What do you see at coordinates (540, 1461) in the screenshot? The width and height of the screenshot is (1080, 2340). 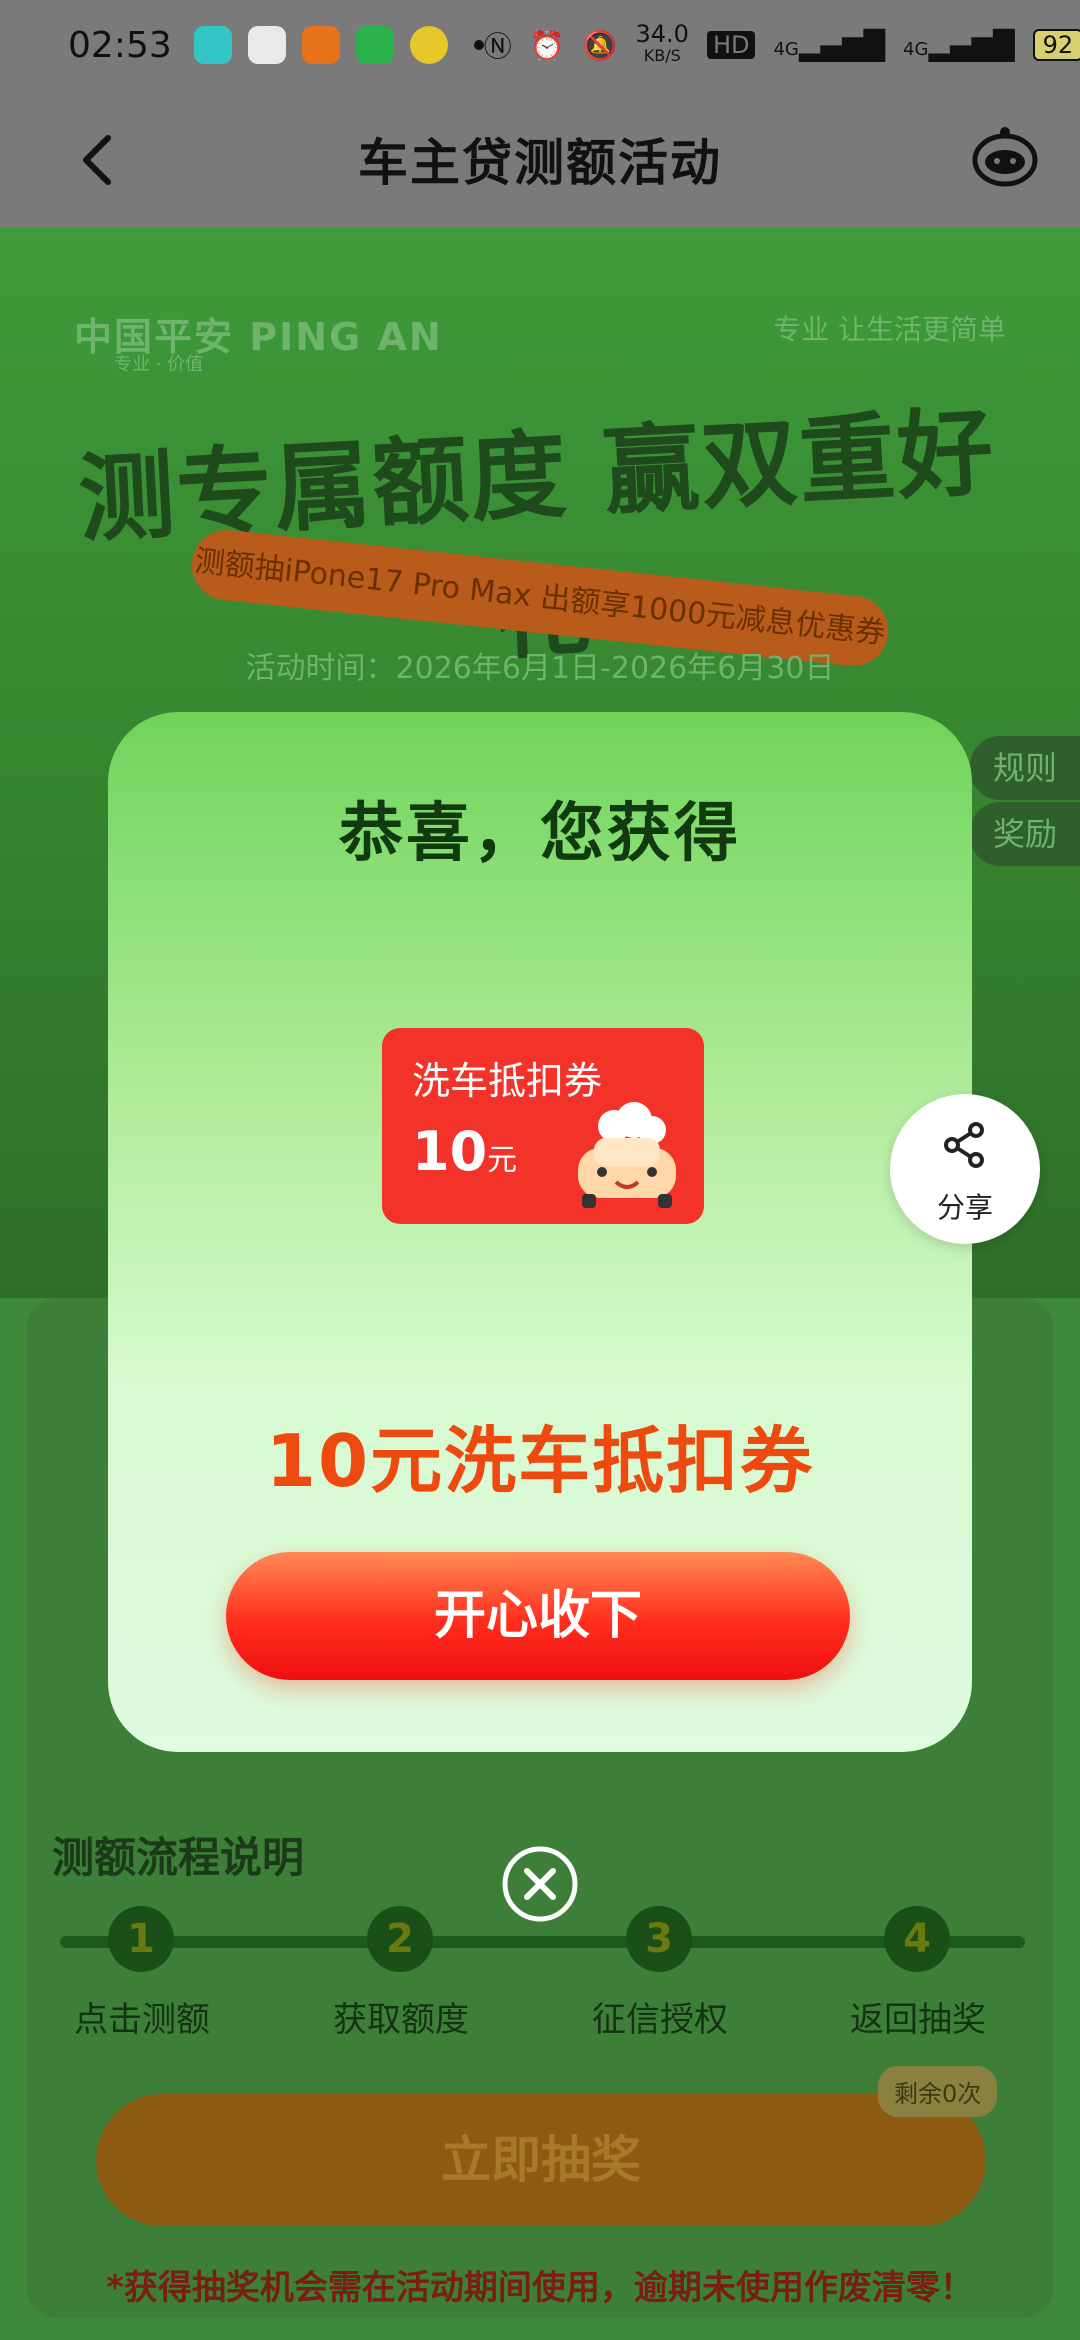 I see `prize-name: 10元洗车抵扣券` at bounding box center [540, 1461].